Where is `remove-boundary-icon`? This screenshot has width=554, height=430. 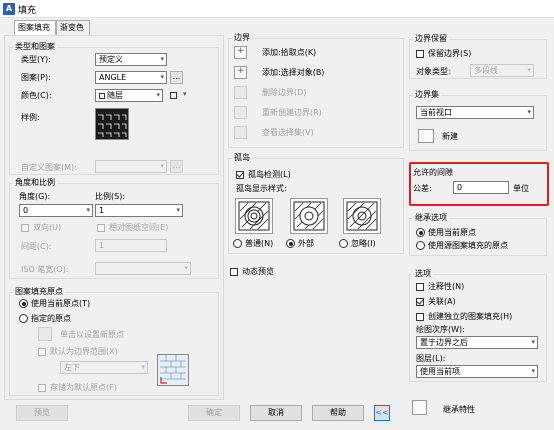
remove-boundary-icon is located at coordinates (240, 92).